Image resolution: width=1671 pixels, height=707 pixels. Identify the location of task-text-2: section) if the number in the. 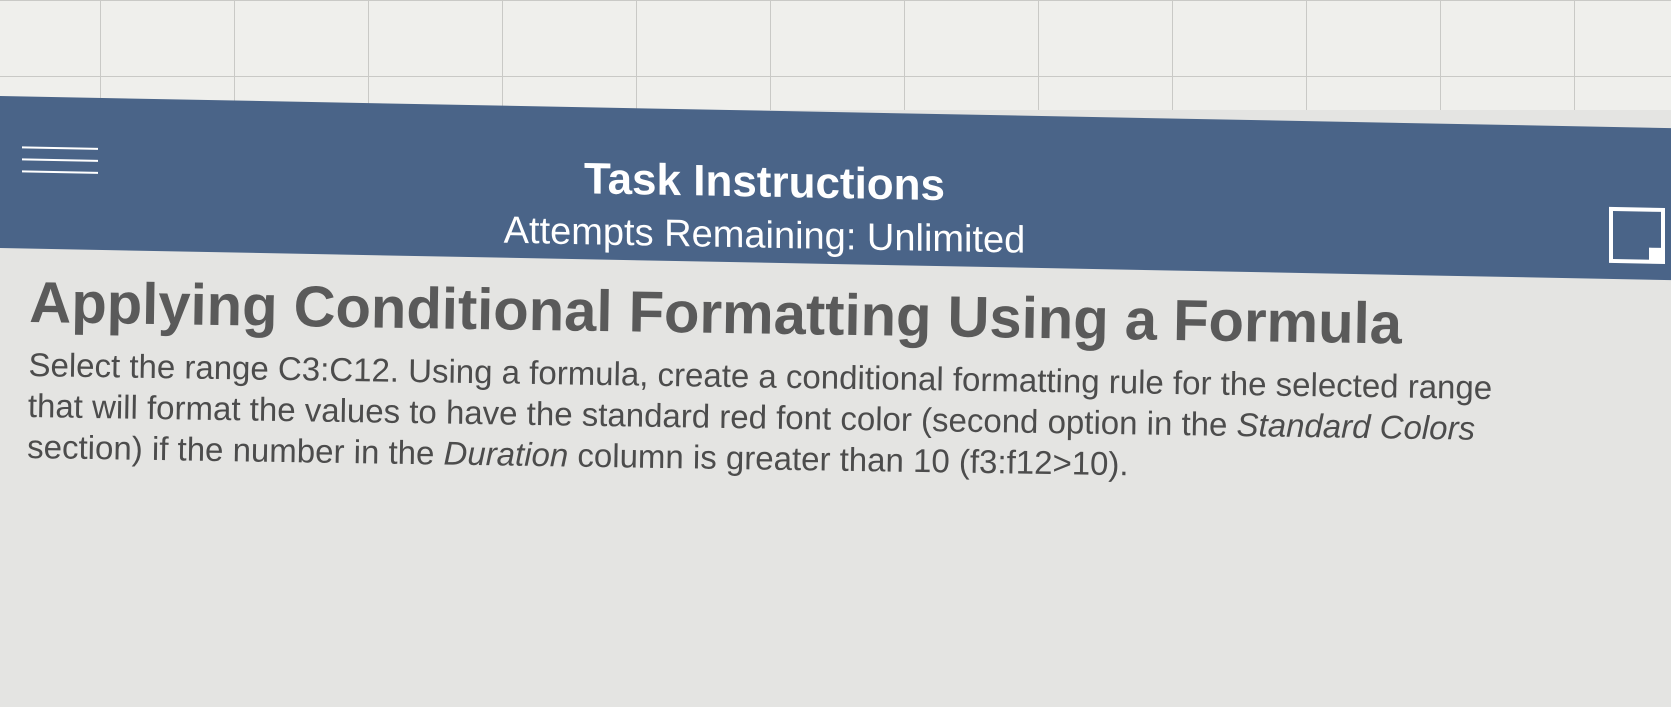
(235, 449).